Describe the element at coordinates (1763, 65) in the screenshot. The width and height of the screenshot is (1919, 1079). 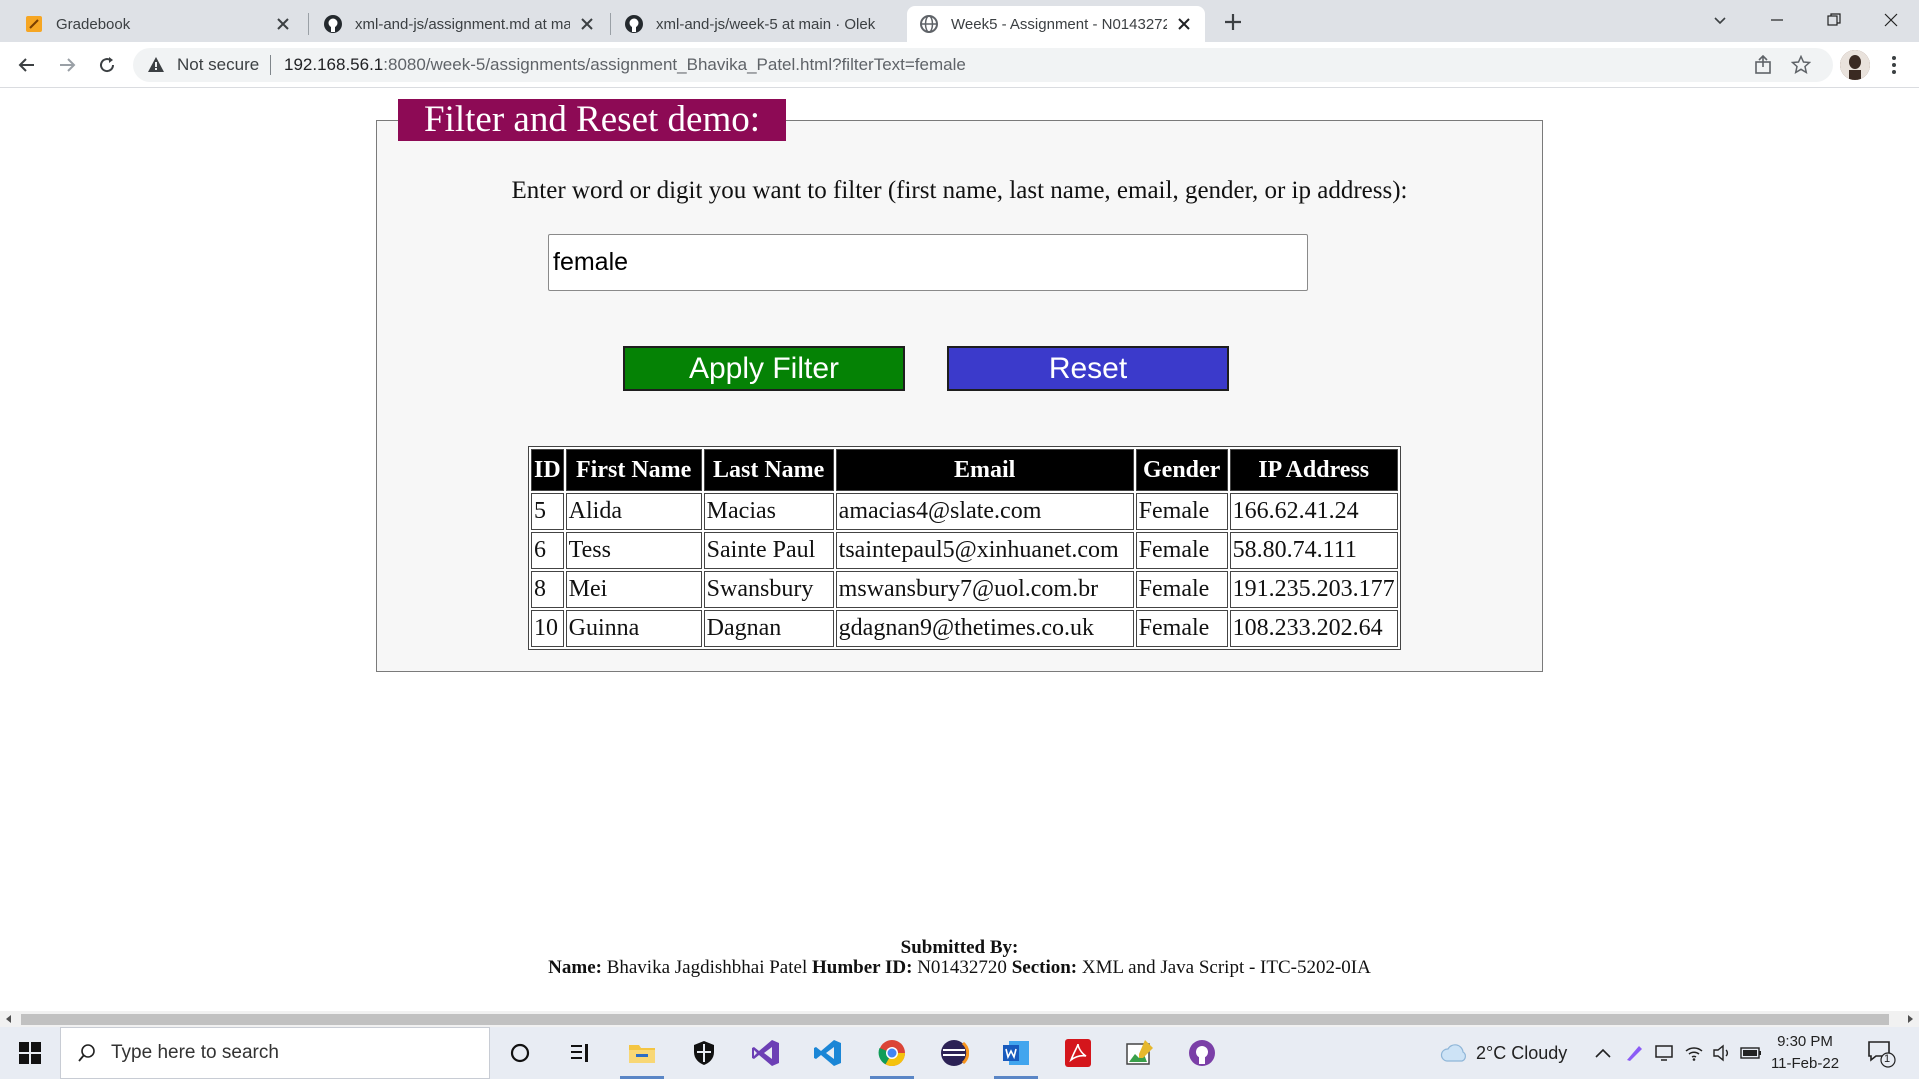
I see `share-icon` at that location.